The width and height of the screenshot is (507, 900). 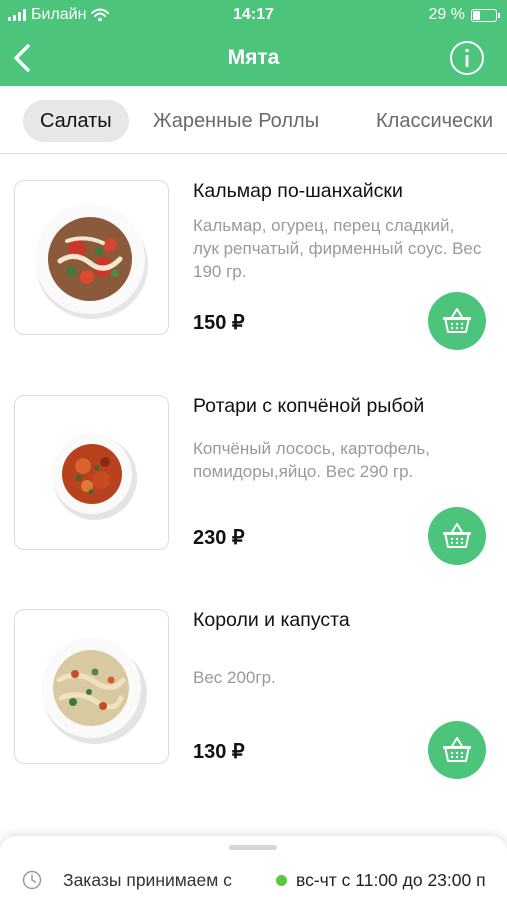 What do you see at coordinates (219, 323) in the screenshot?
I see `dish-price: 150 ₽` at bounding box center [219, 323].